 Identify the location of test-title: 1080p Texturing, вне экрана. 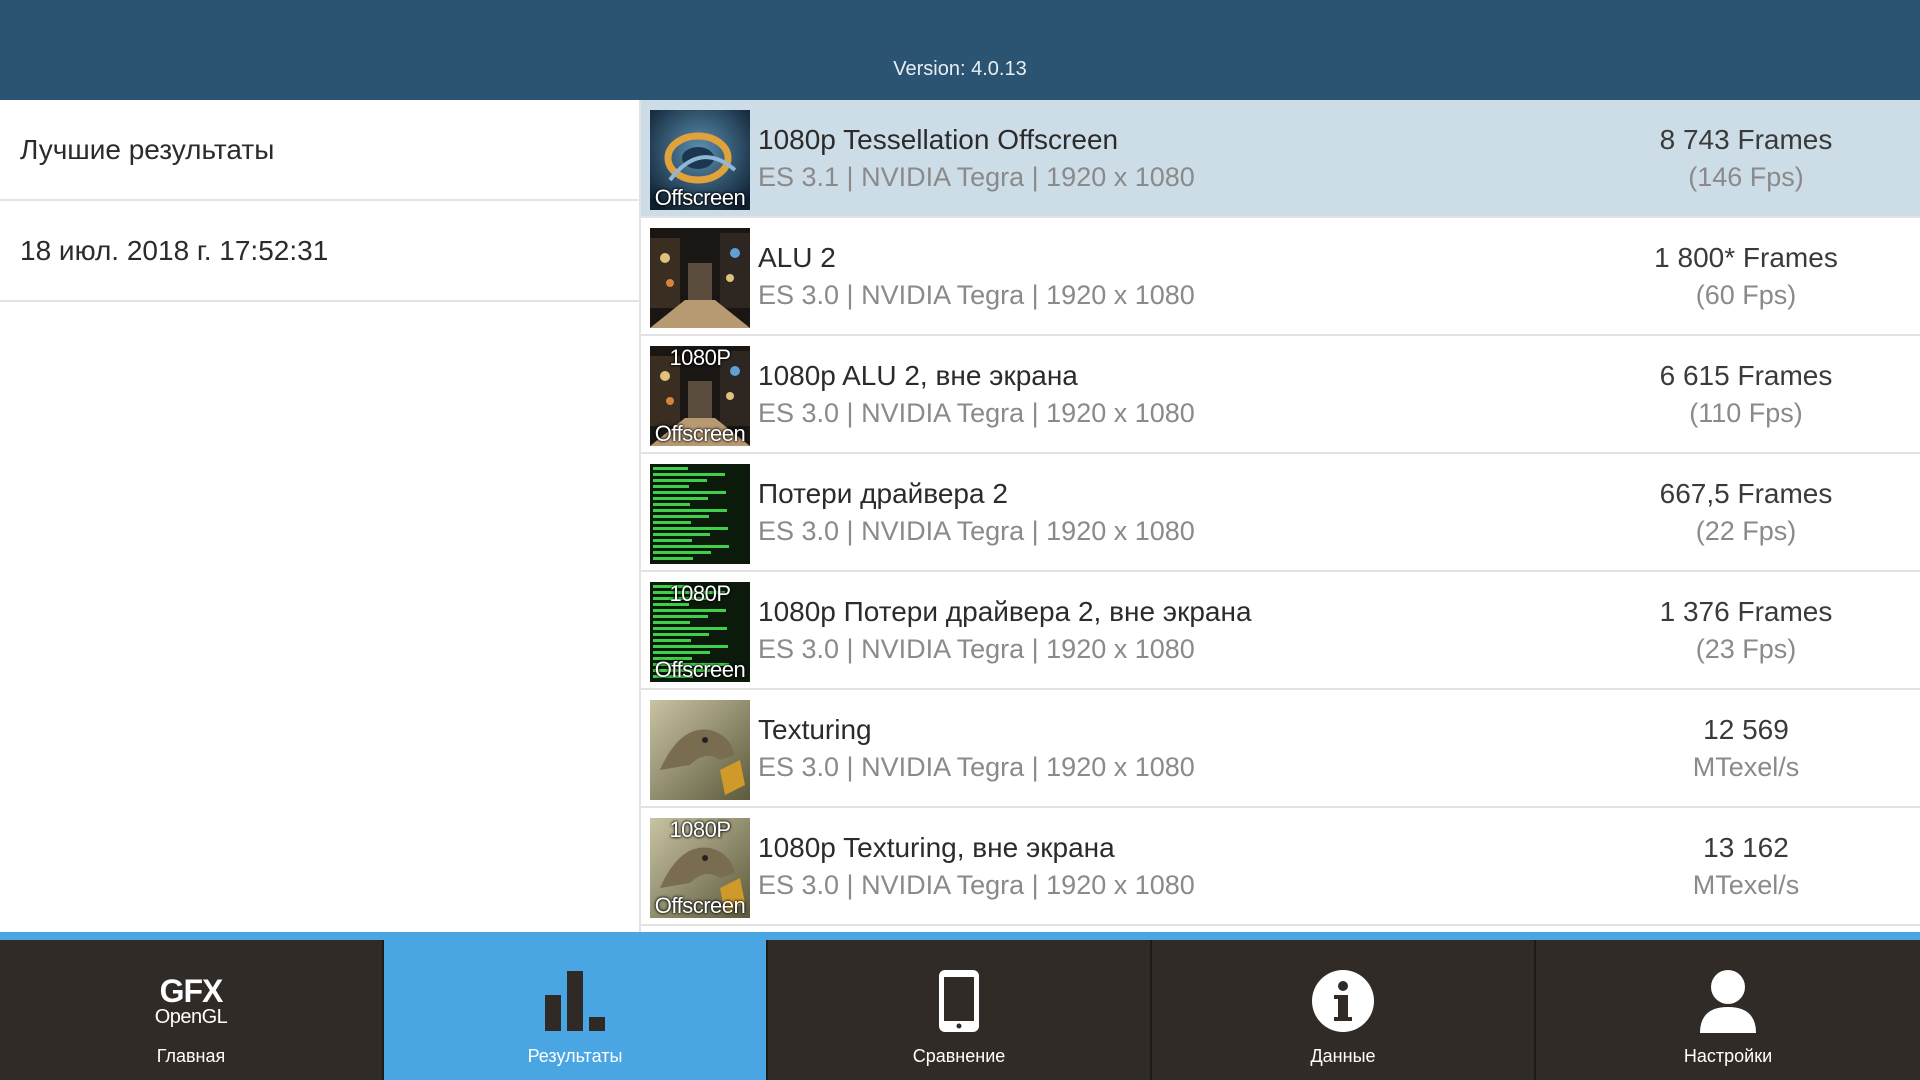
(936, 847).